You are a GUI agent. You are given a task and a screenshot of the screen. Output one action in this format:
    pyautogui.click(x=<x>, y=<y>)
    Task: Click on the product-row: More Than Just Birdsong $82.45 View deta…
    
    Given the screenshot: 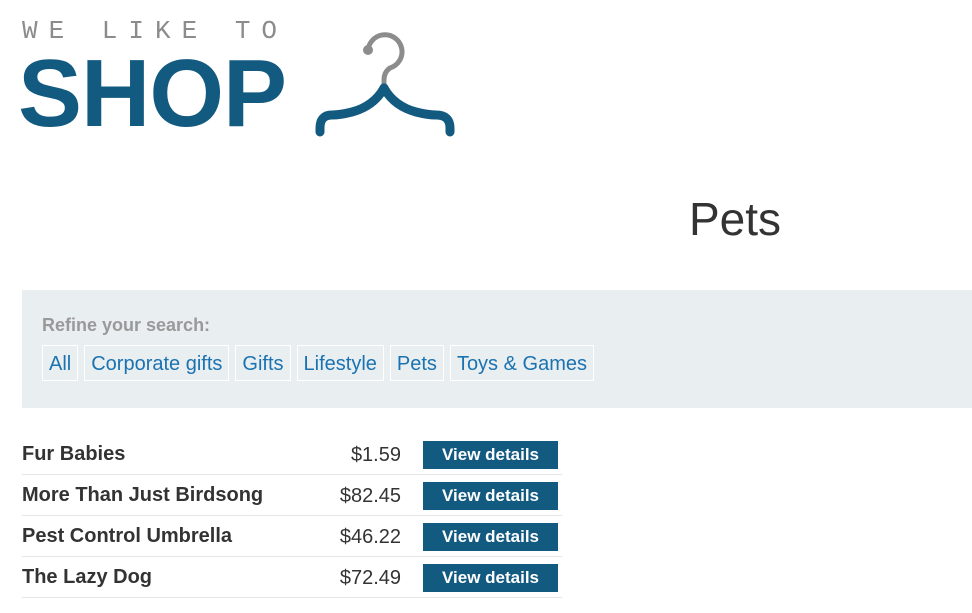 What is the action you would take?
    pyautogui.click(x=292, y=495)
    